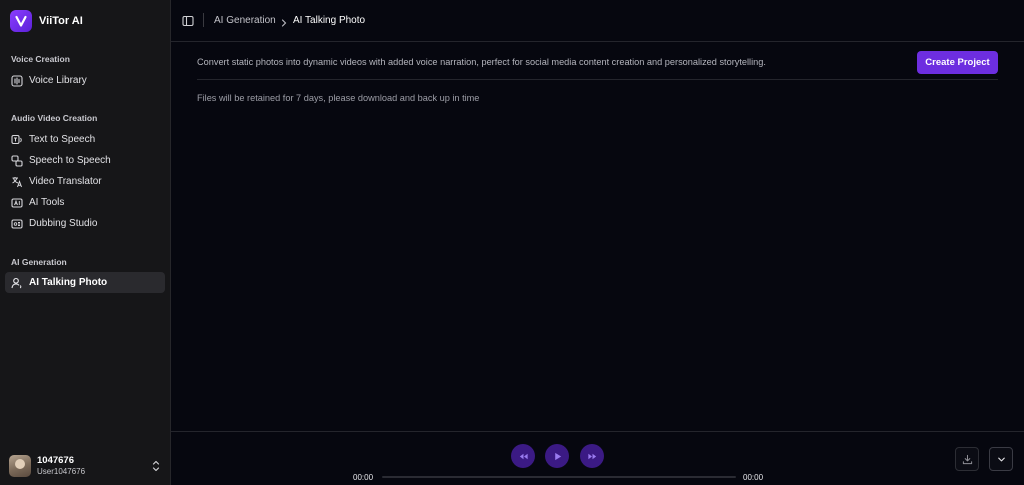 The height and width of the screenshot is (485, 1024). I want to click on fast-forward-button, so click(592, 456).